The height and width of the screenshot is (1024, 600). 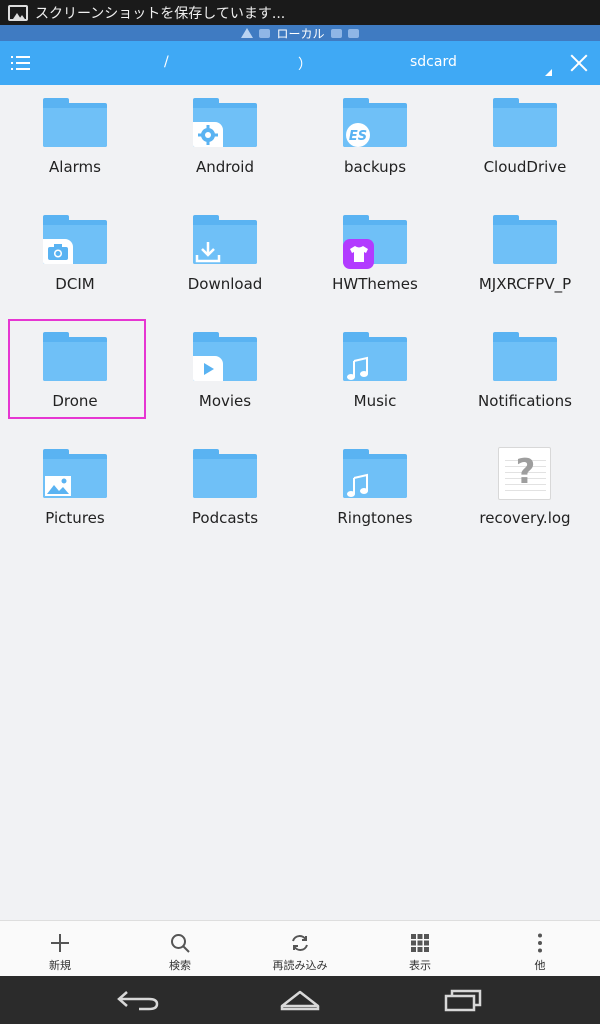 I want to click on file-label: Android, so click(x=225, y=167).